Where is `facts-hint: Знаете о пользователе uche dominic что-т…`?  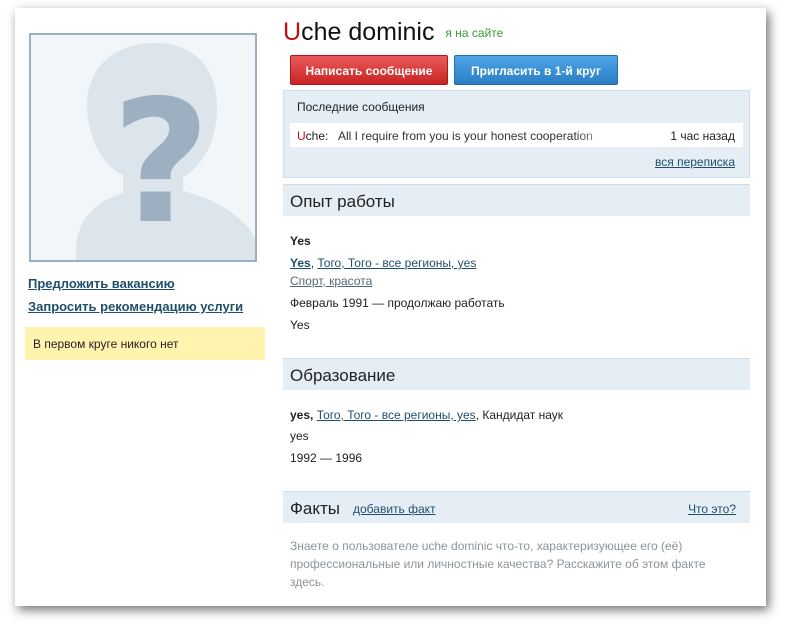
facts-hint: Знаете о пользователе uche dominic что-т… is located at coordinates (498, 564).